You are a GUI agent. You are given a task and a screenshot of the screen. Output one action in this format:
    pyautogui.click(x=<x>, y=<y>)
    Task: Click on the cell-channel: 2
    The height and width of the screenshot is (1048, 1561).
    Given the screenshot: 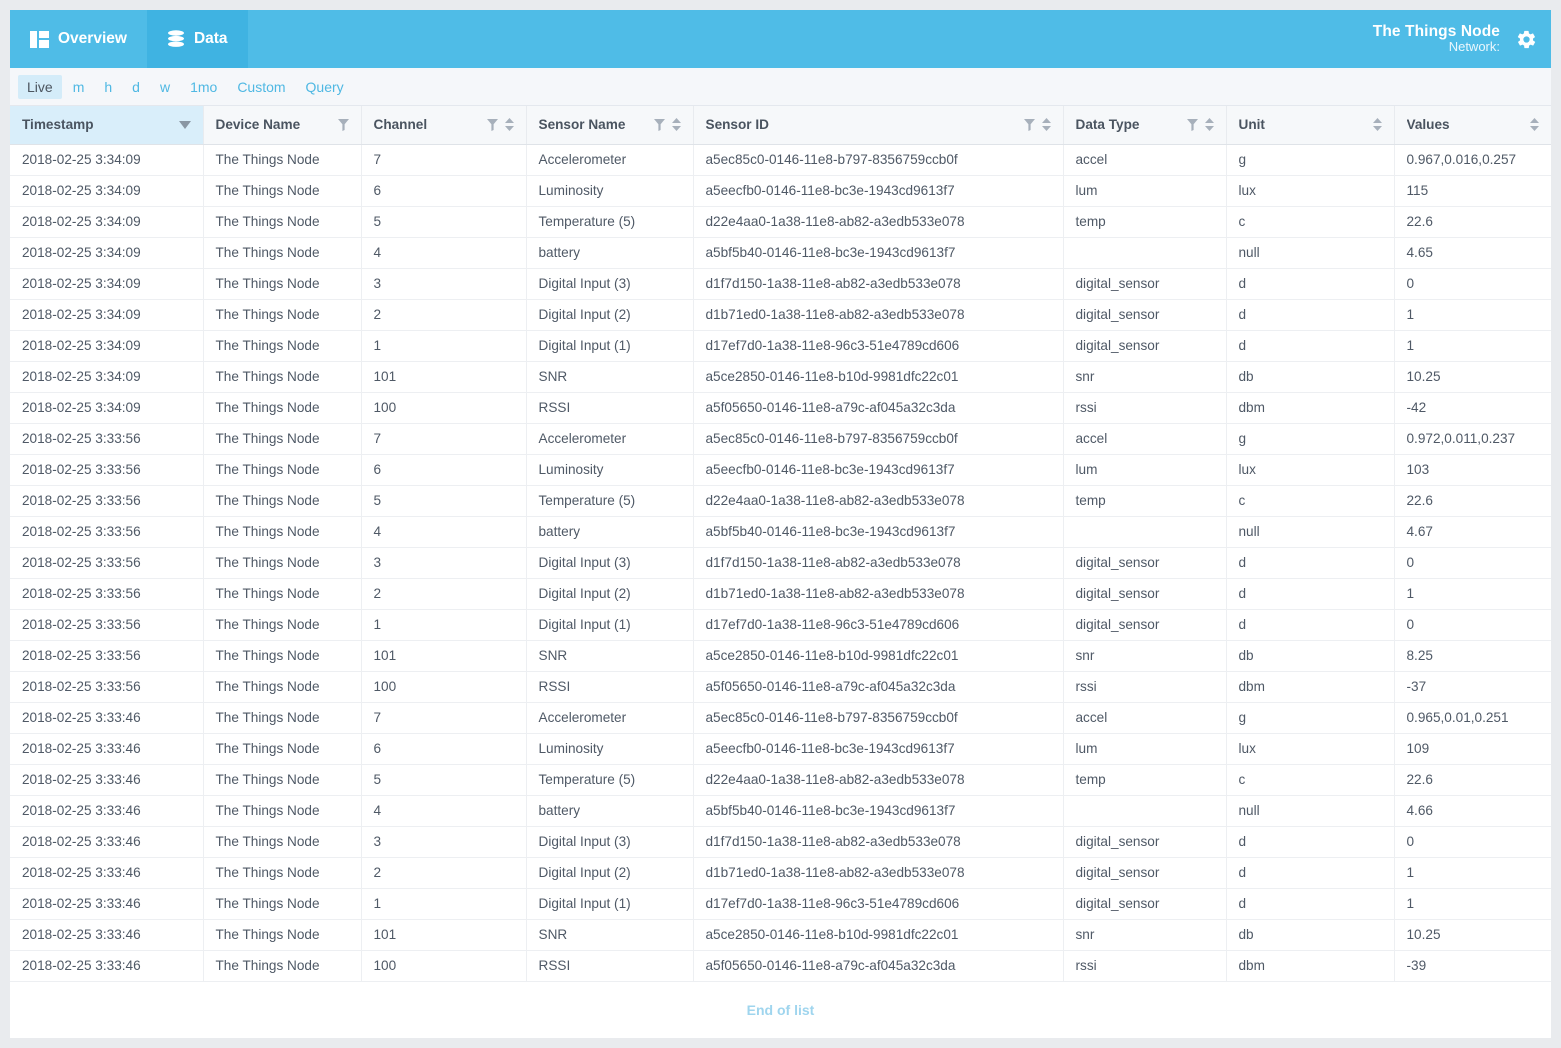 What is the action you would take?
    pyautogui.click(x=444, y=594)
    